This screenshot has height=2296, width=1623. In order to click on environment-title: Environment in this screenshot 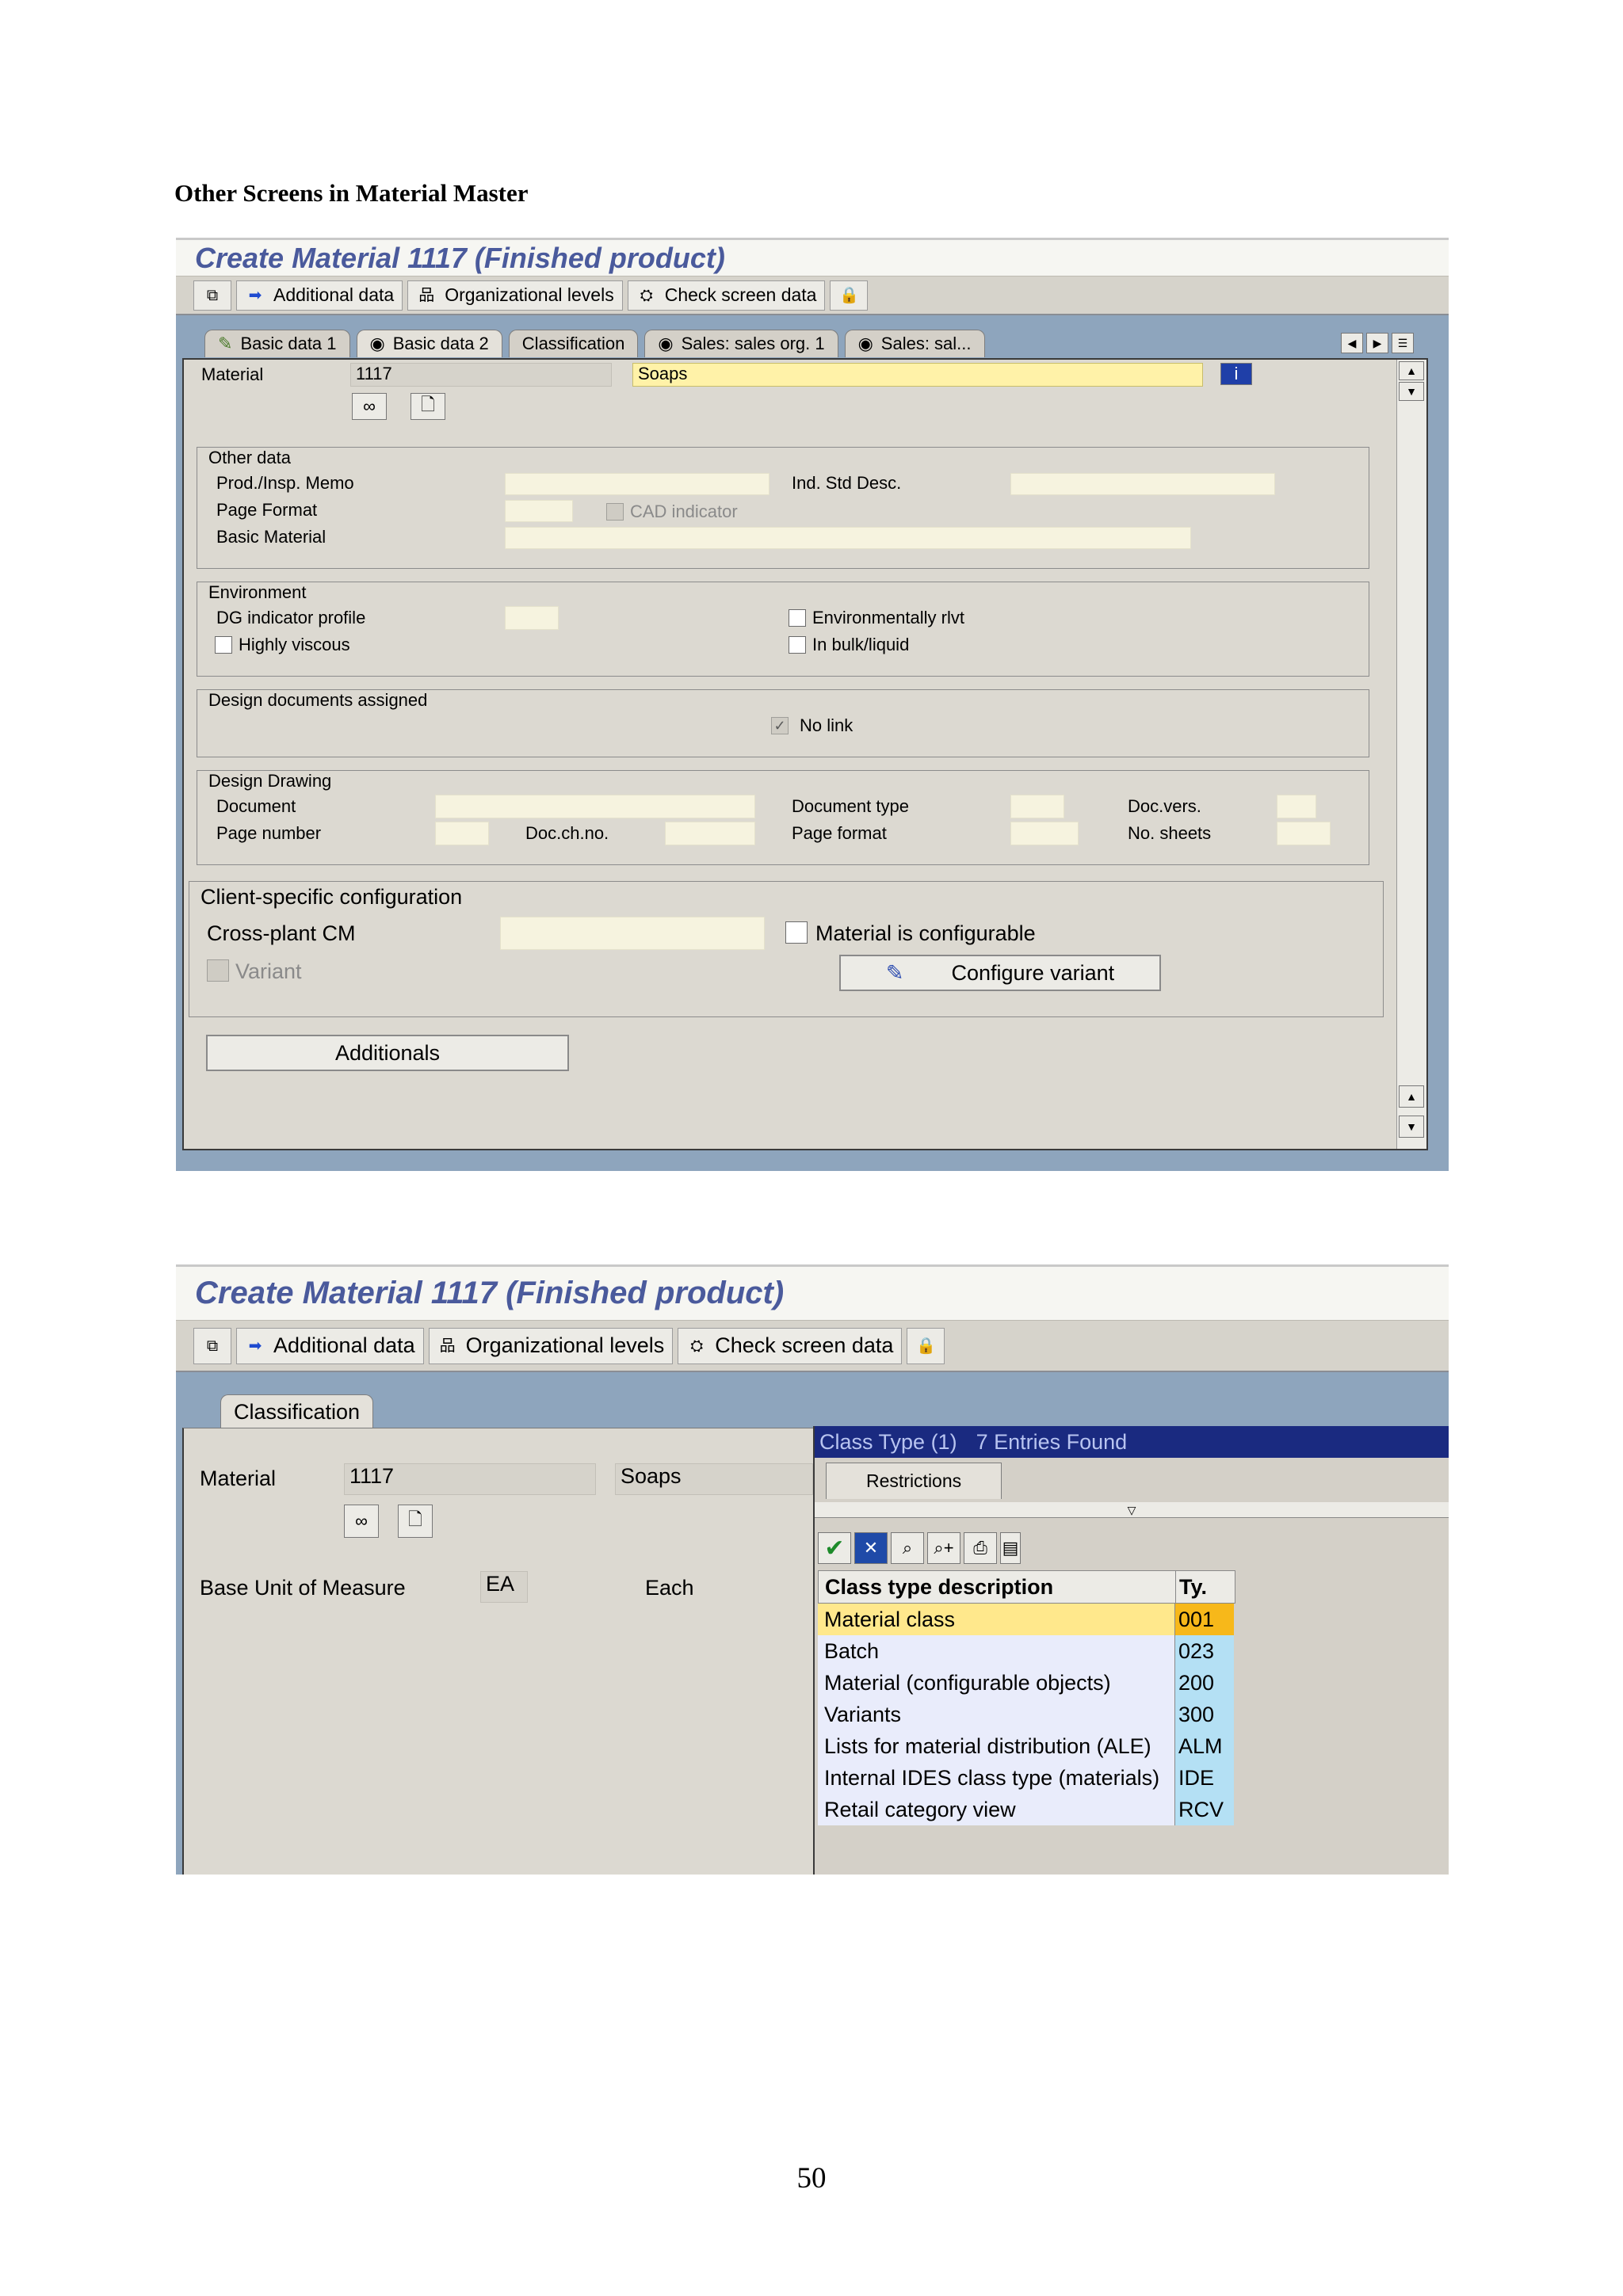, I will do `click(258, 592)`.